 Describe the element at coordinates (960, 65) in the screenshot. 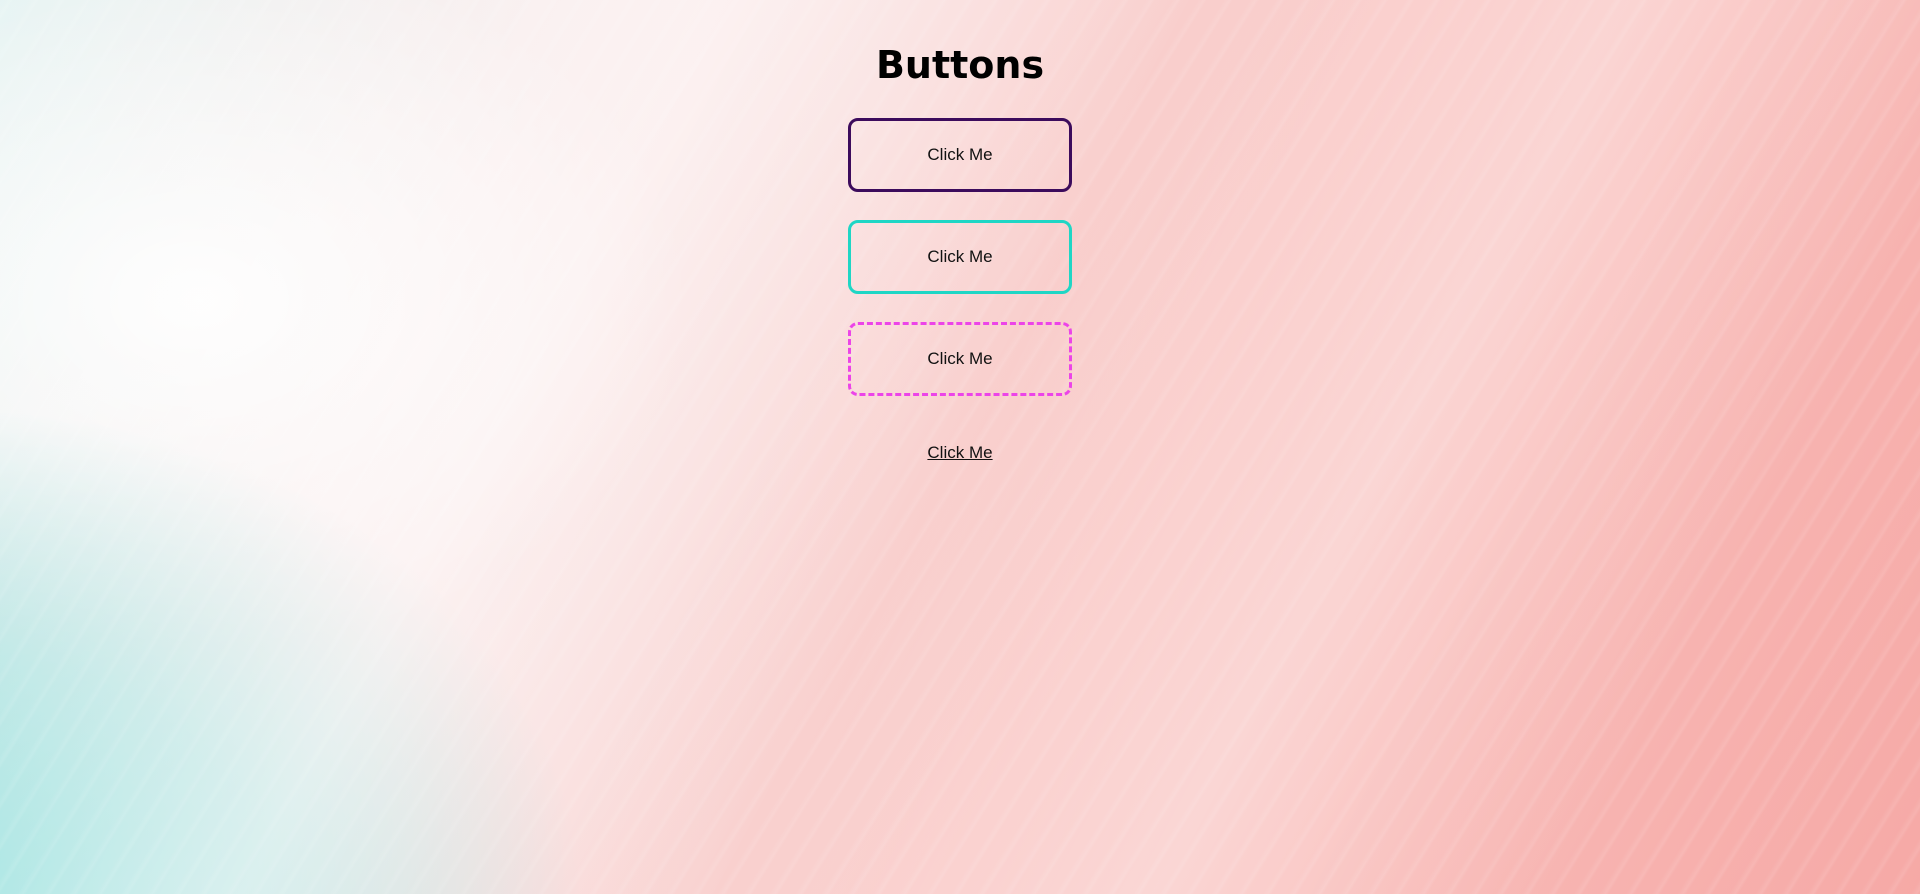

I see `page-title: Buttons` at that location.